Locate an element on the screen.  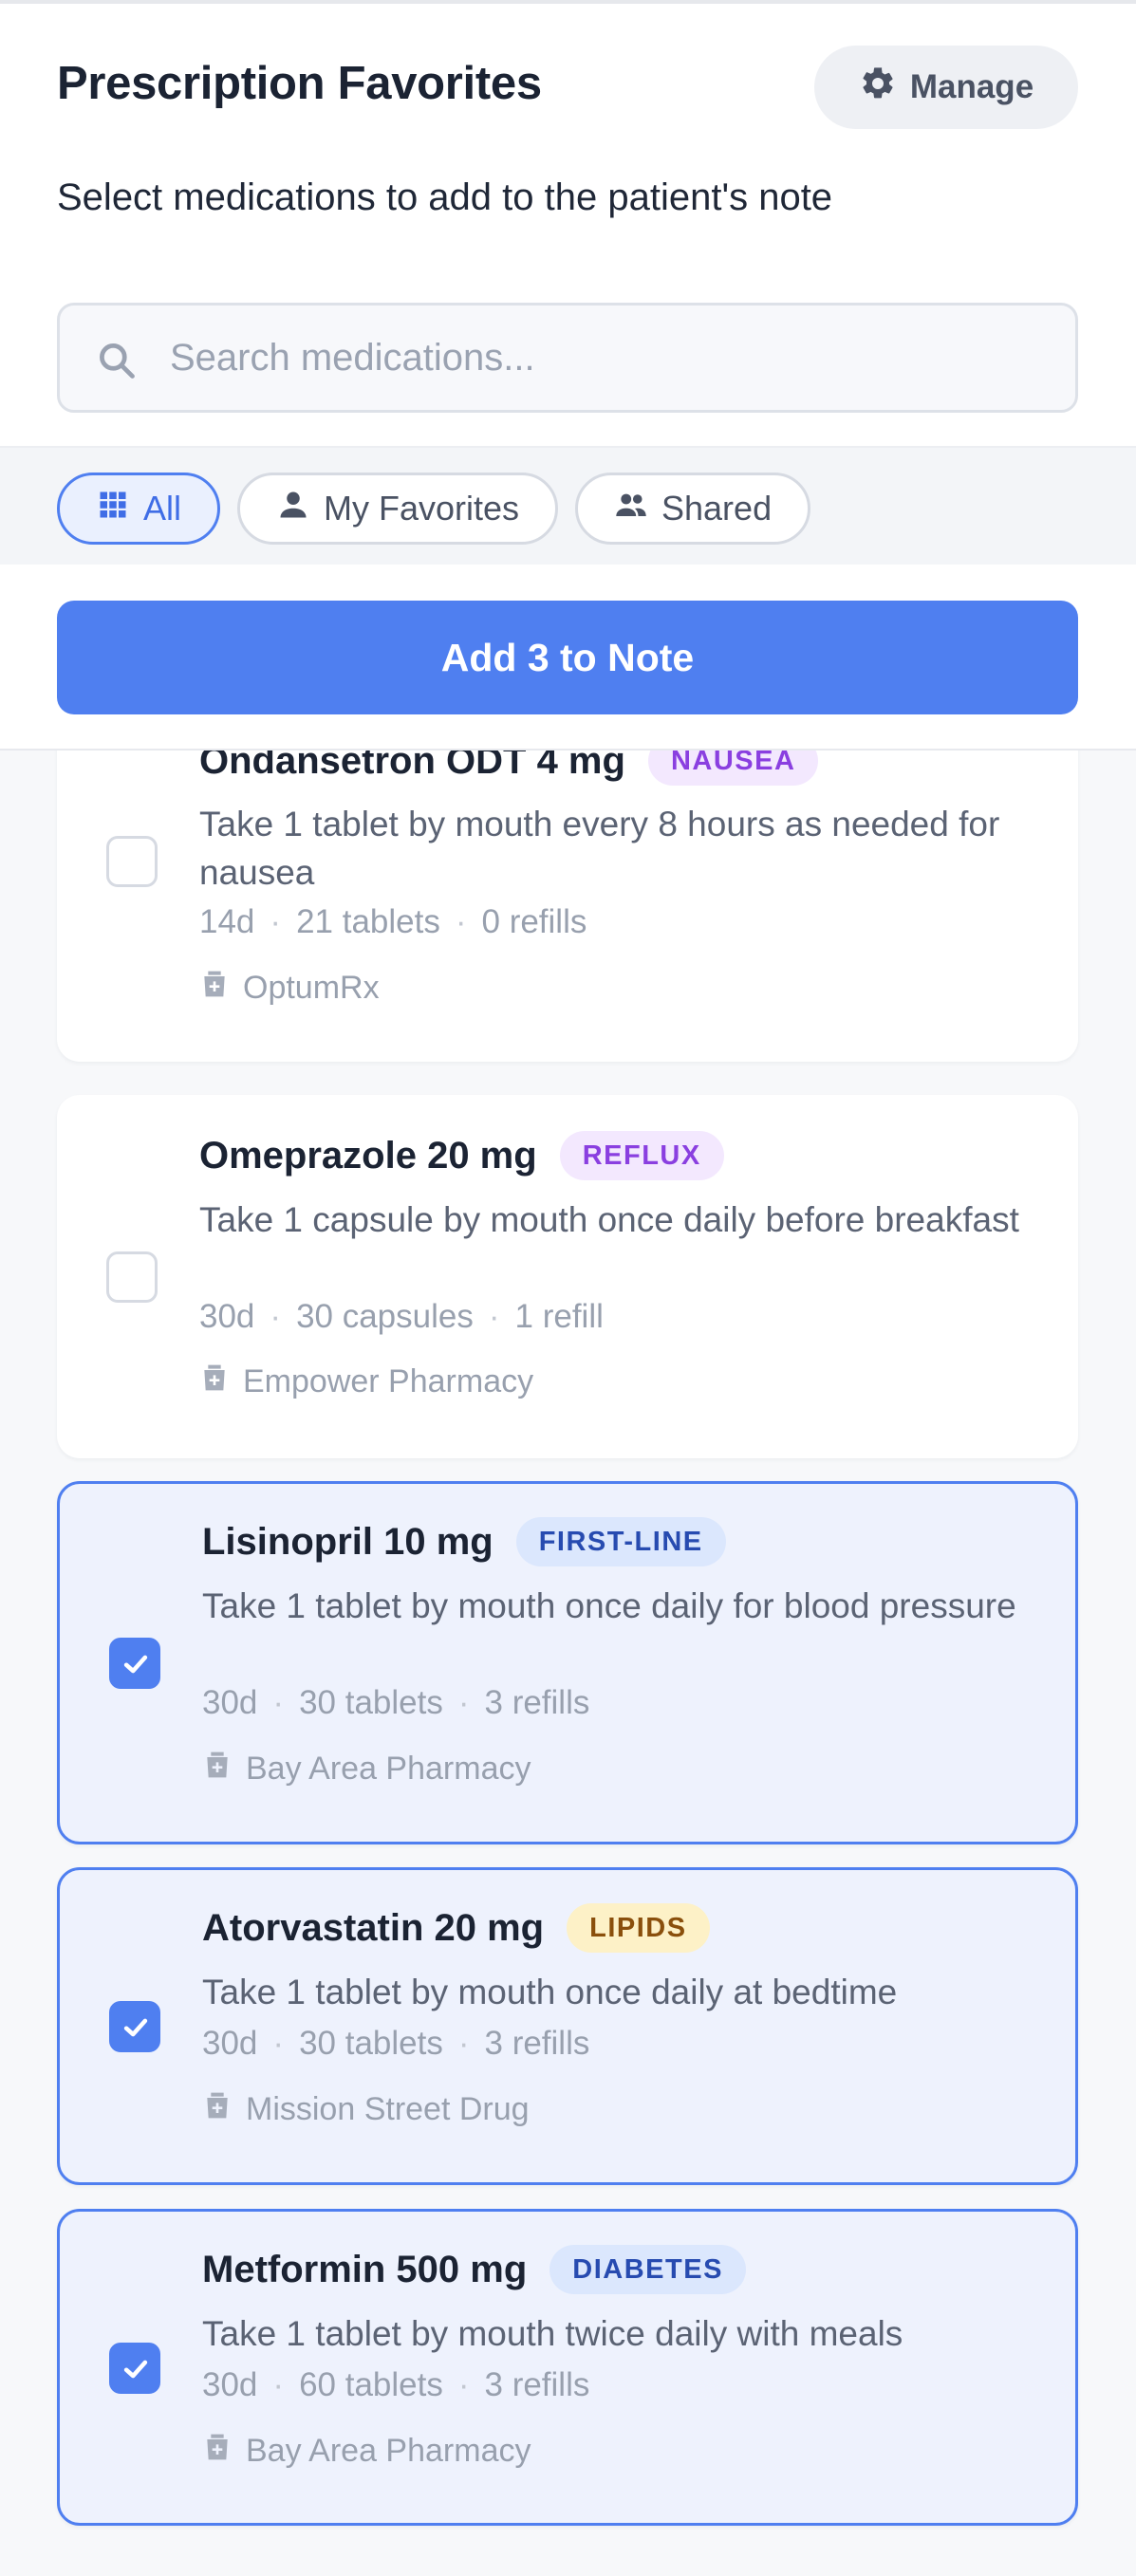
medication-name: Omeprazole 20 mg is located at coordinates (368, 1155).